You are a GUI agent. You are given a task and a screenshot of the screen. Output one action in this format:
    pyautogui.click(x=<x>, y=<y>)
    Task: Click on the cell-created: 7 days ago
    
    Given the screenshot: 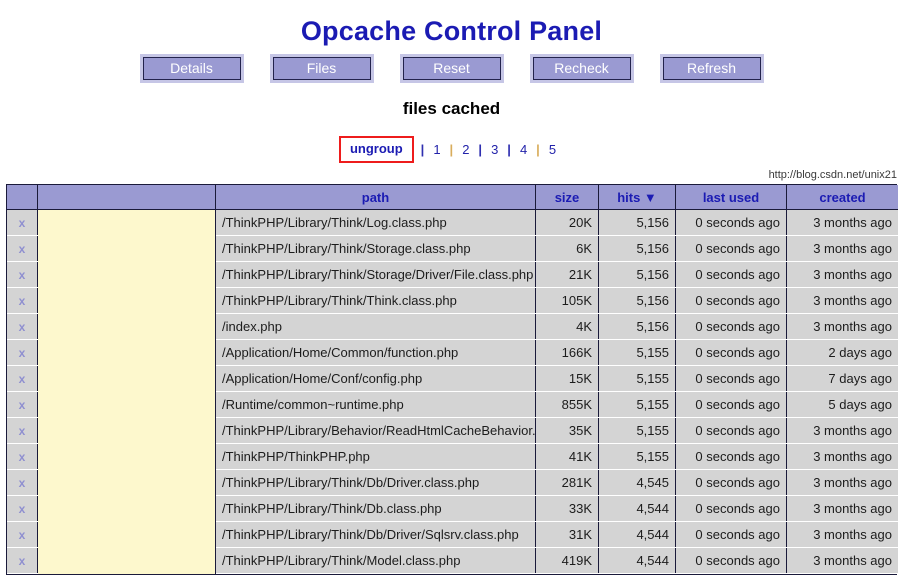 What is the action you would take?
    pyautogui.click(x=842, y=378)
    